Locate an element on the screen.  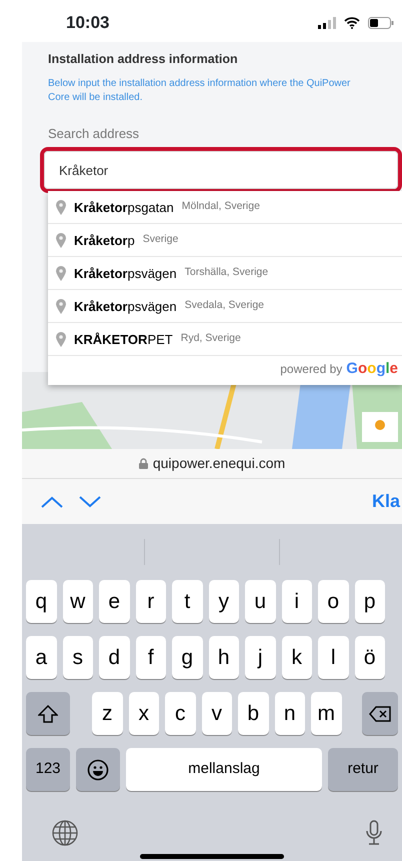
keyboard-key: u is located at coordinates (260, 601).